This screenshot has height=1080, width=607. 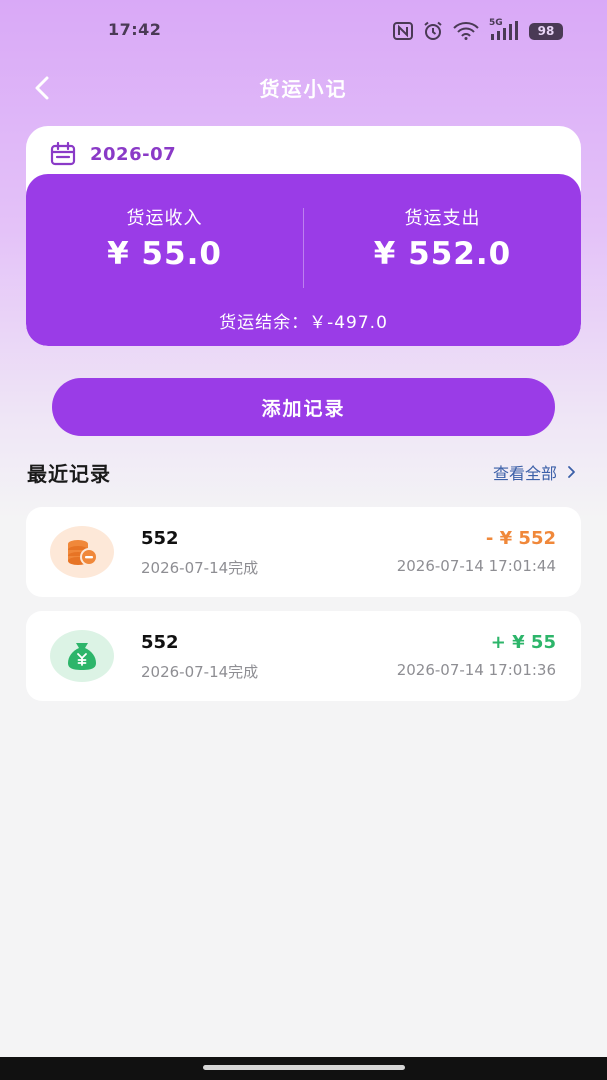 I want to click on income-record-icon, so click(x=82, y=656).